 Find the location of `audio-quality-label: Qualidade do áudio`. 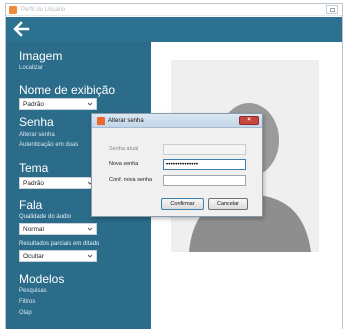

audio-quality-label: Qualidade do áudio is located at coordinates (45, 217).